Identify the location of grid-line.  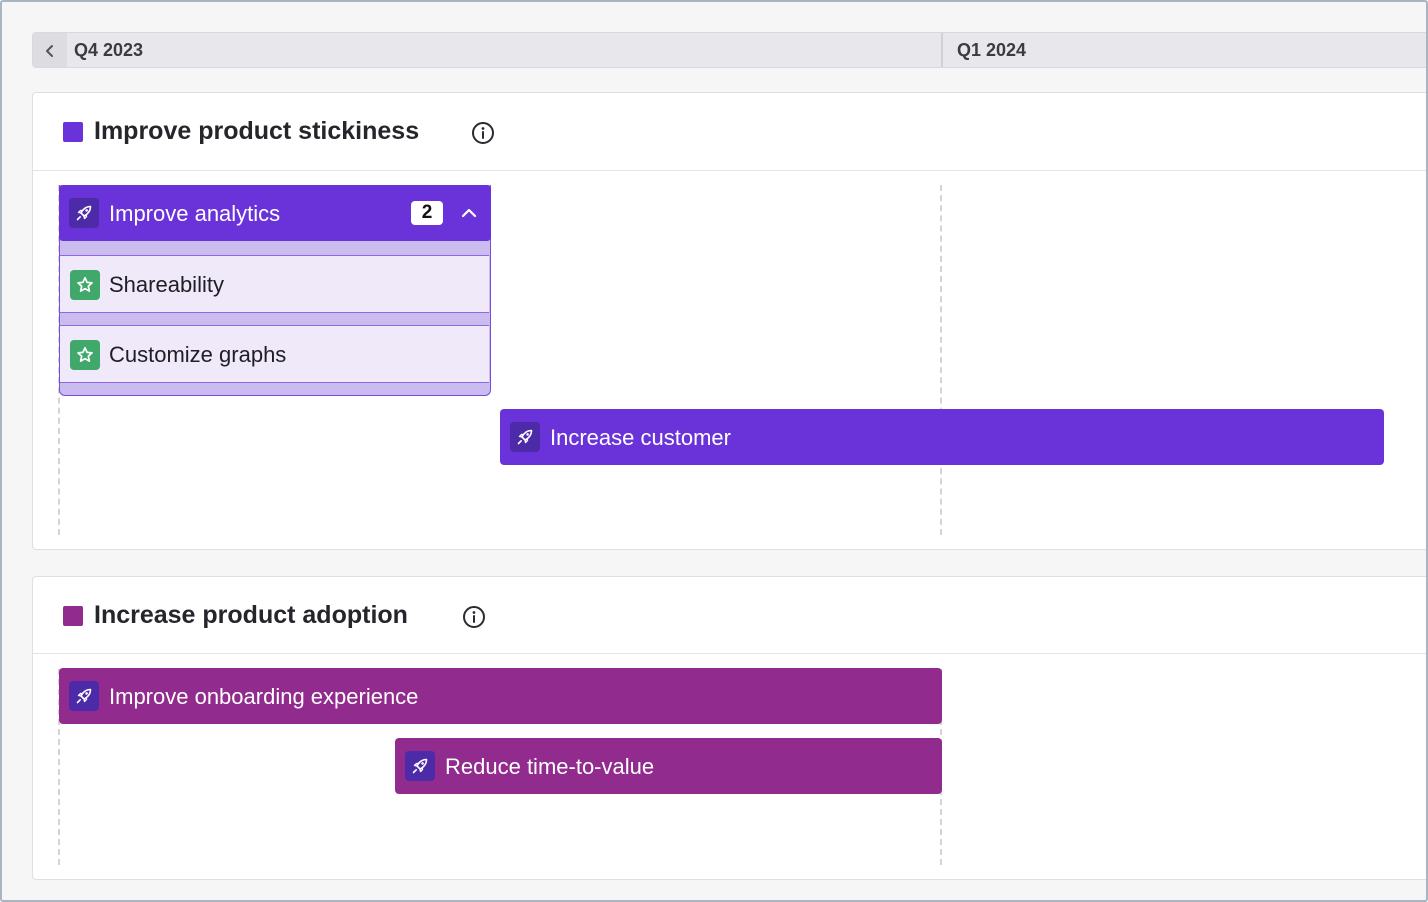
(941, 360).